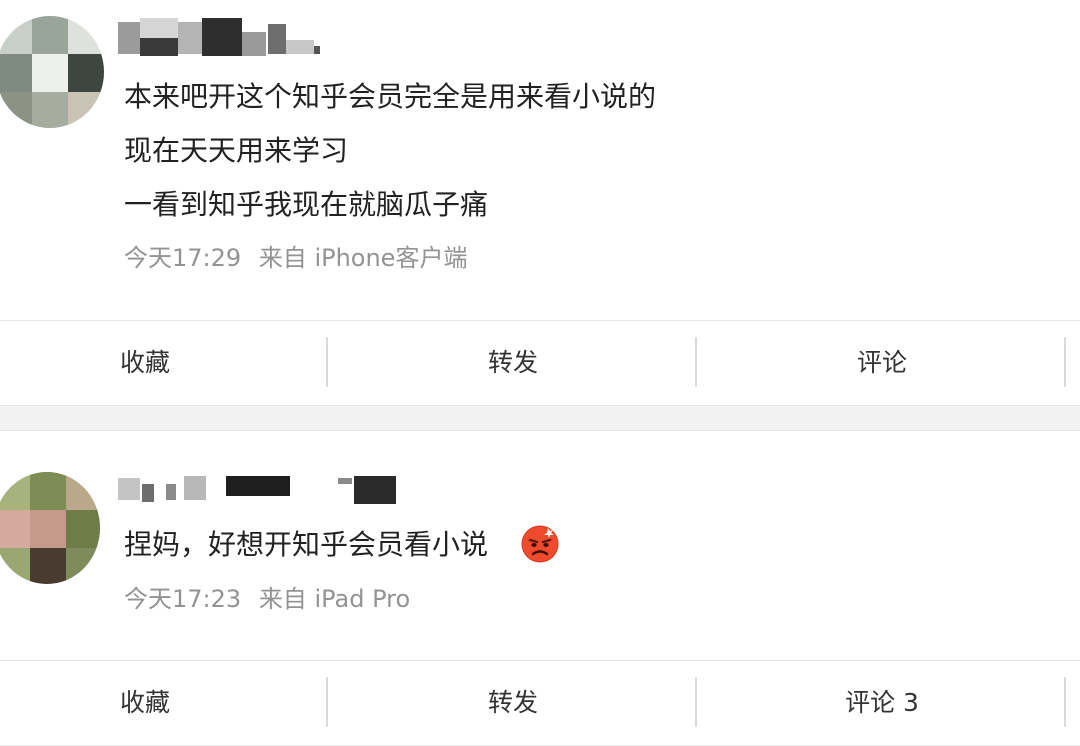 The image size is (1080, 746). I want to click on post-text: 捏妈，好想开知乎会员看小说, so click(306, 544).